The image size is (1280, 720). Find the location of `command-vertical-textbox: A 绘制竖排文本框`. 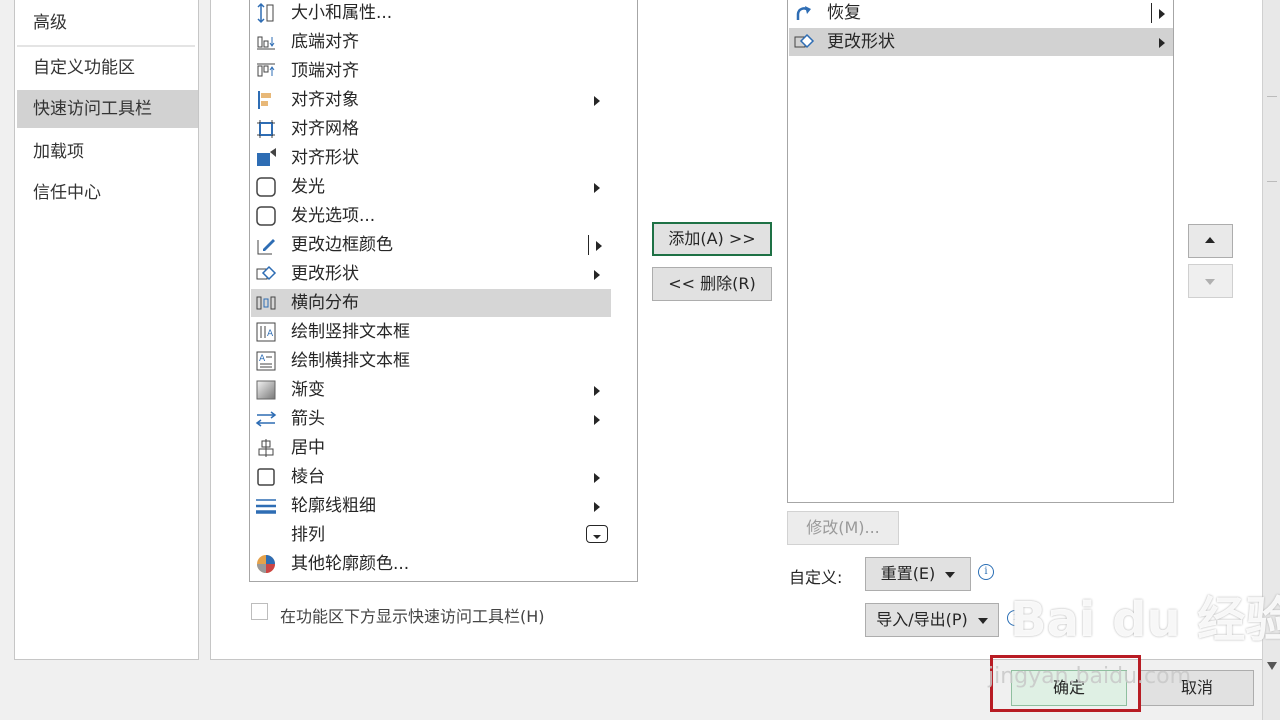

command-vertical-textbox: A 绘制竖排文本框 is located at coordinates (431, 332).